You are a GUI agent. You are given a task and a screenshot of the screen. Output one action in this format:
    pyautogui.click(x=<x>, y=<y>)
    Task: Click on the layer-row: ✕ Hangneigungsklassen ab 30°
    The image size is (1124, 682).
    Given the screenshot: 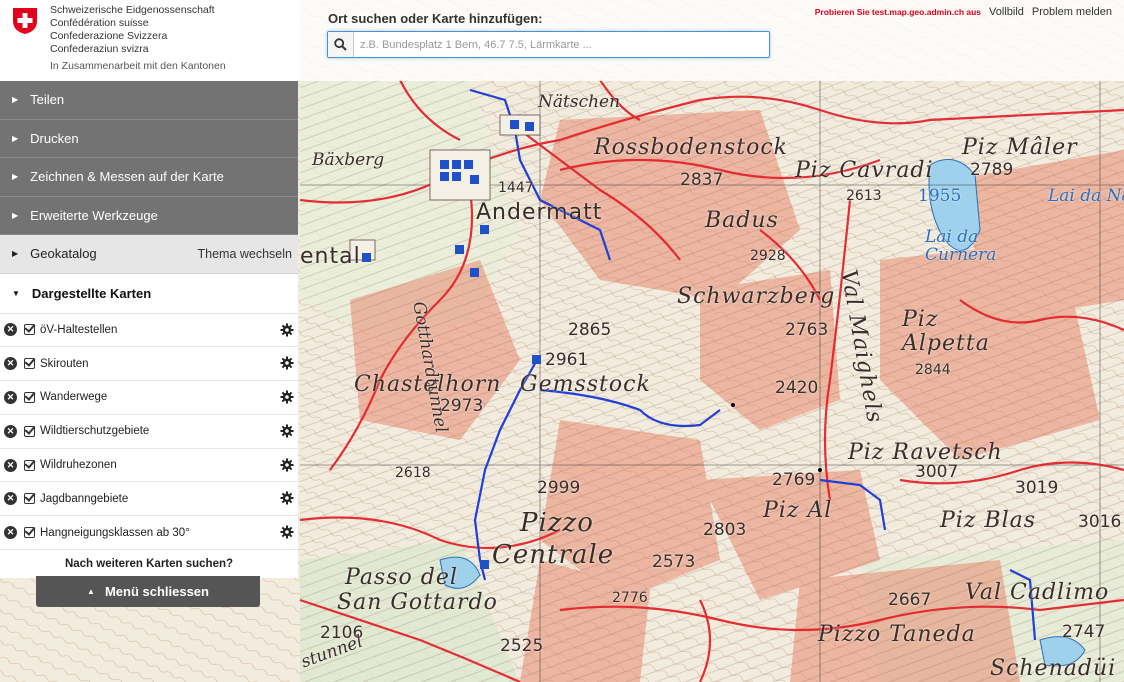 What is the action you would take?
    pyautogui.click(x=149, y=533)
    